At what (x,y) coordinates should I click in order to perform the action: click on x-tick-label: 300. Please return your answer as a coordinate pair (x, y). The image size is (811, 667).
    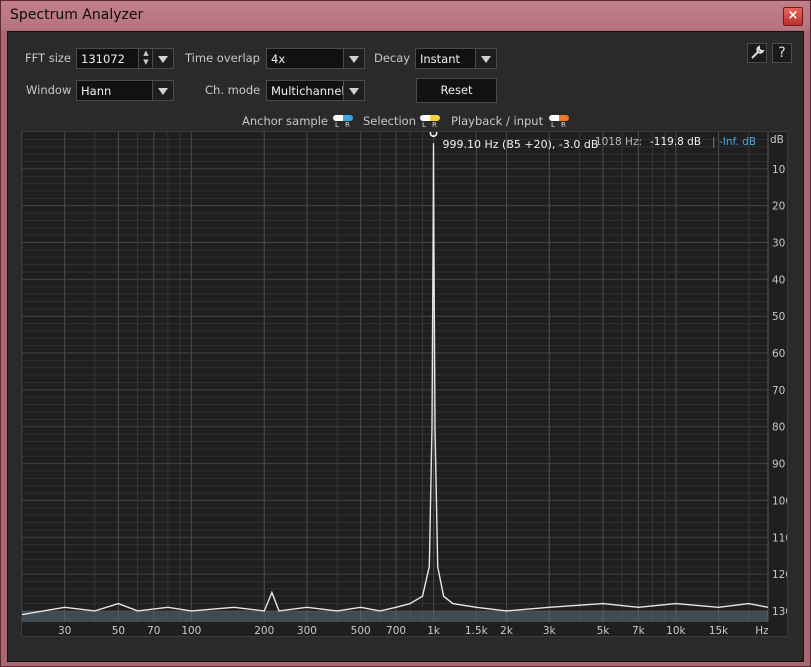
    Looking at the image, I should click on (307, 630).